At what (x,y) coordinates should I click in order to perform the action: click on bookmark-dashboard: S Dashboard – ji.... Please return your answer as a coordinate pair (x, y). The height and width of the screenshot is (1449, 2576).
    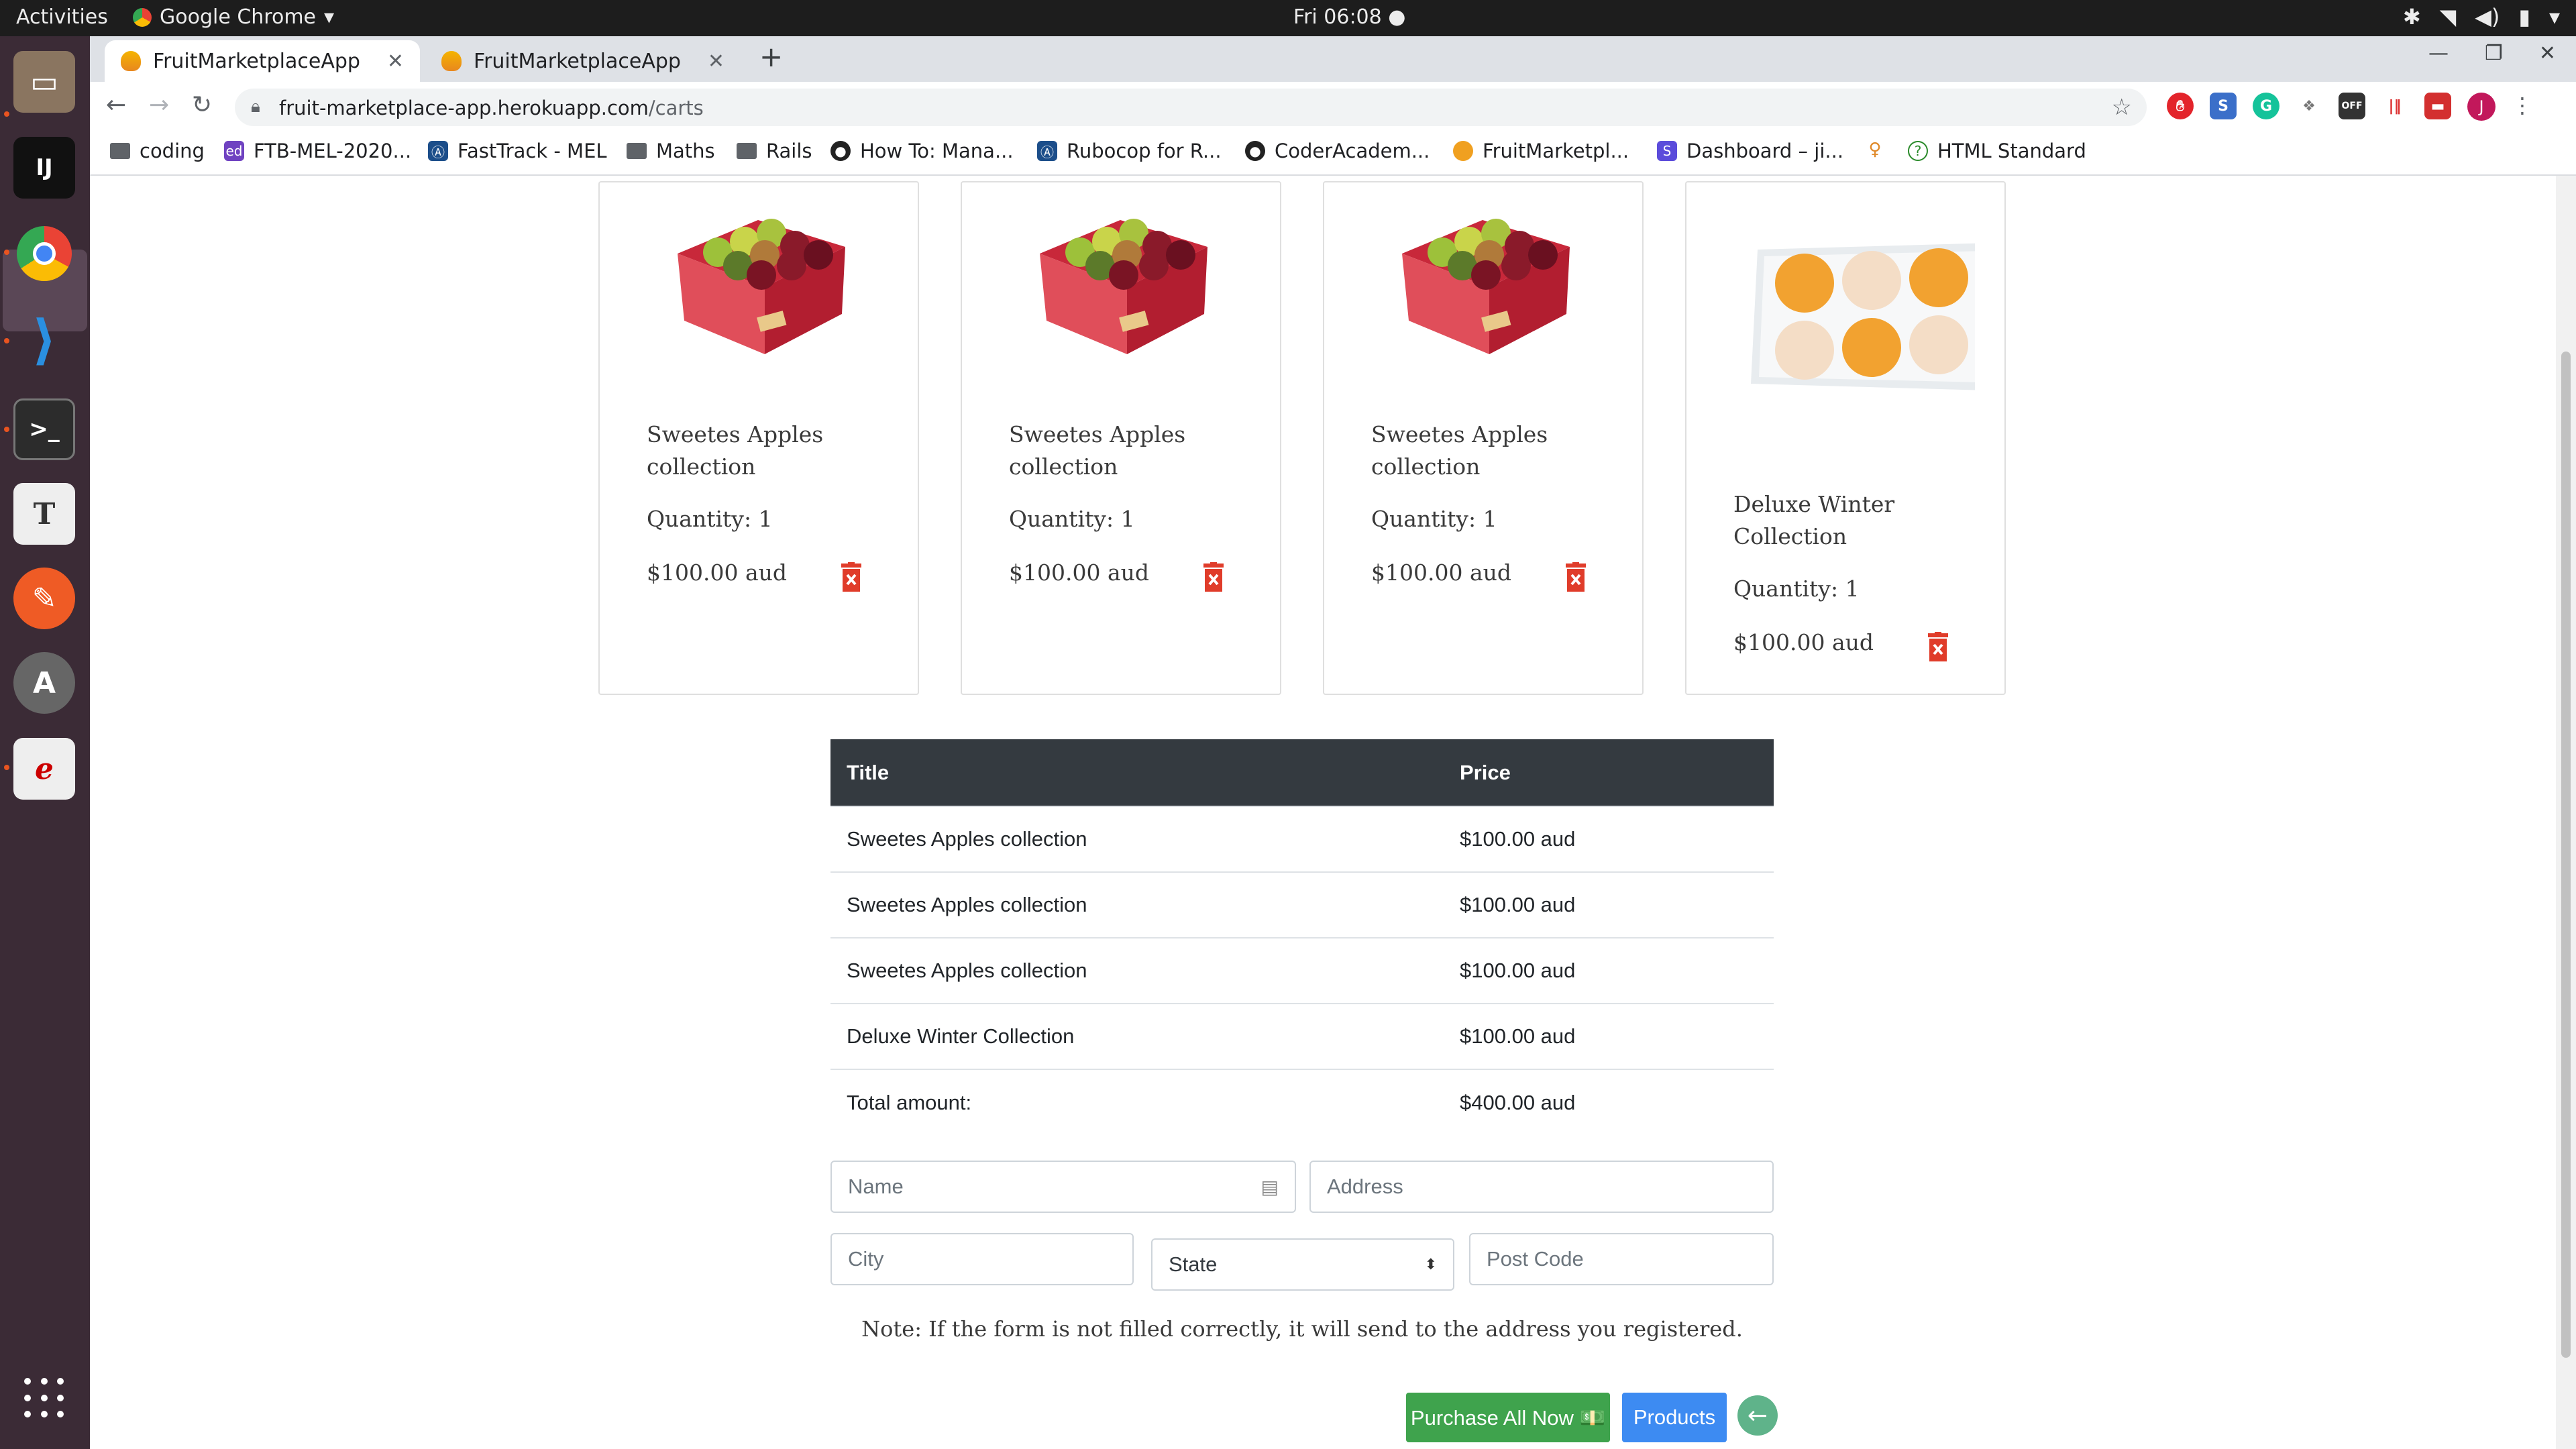
    Looking at the image, I should click on (1750, 151).